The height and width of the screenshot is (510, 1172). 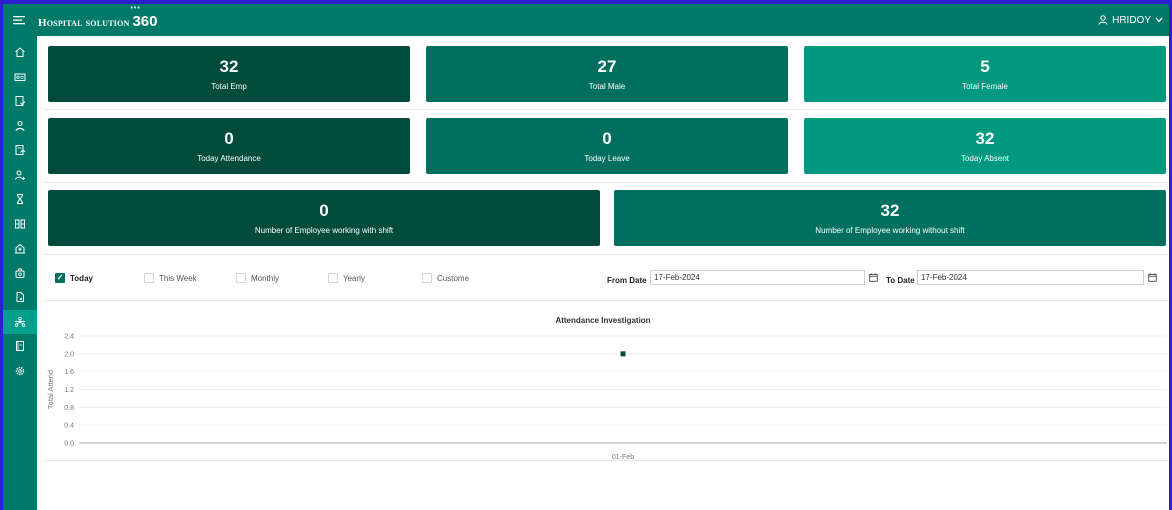 I want to click on filter-custome: Custome, so click(x=445, y=278).